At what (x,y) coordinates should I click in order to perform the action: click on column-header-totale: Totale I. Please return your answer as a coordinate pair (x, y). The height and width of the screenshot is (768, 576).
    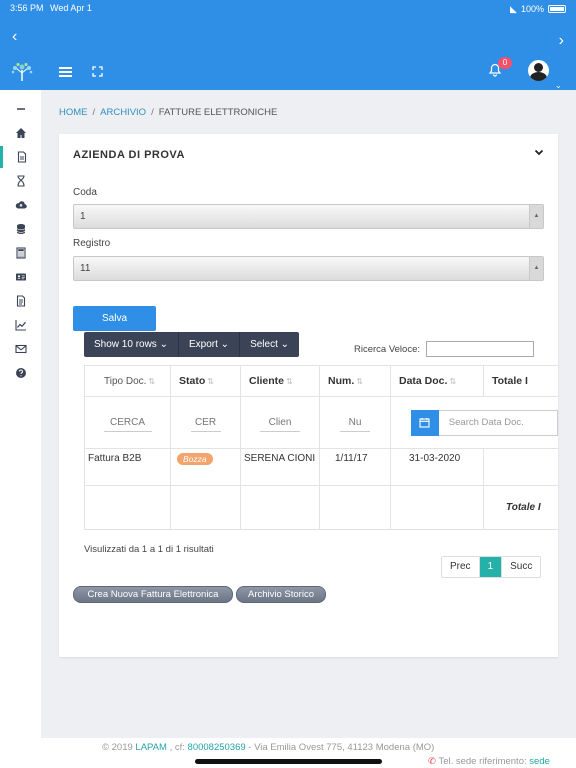
    Looking at the image, I should click on (520, 381).